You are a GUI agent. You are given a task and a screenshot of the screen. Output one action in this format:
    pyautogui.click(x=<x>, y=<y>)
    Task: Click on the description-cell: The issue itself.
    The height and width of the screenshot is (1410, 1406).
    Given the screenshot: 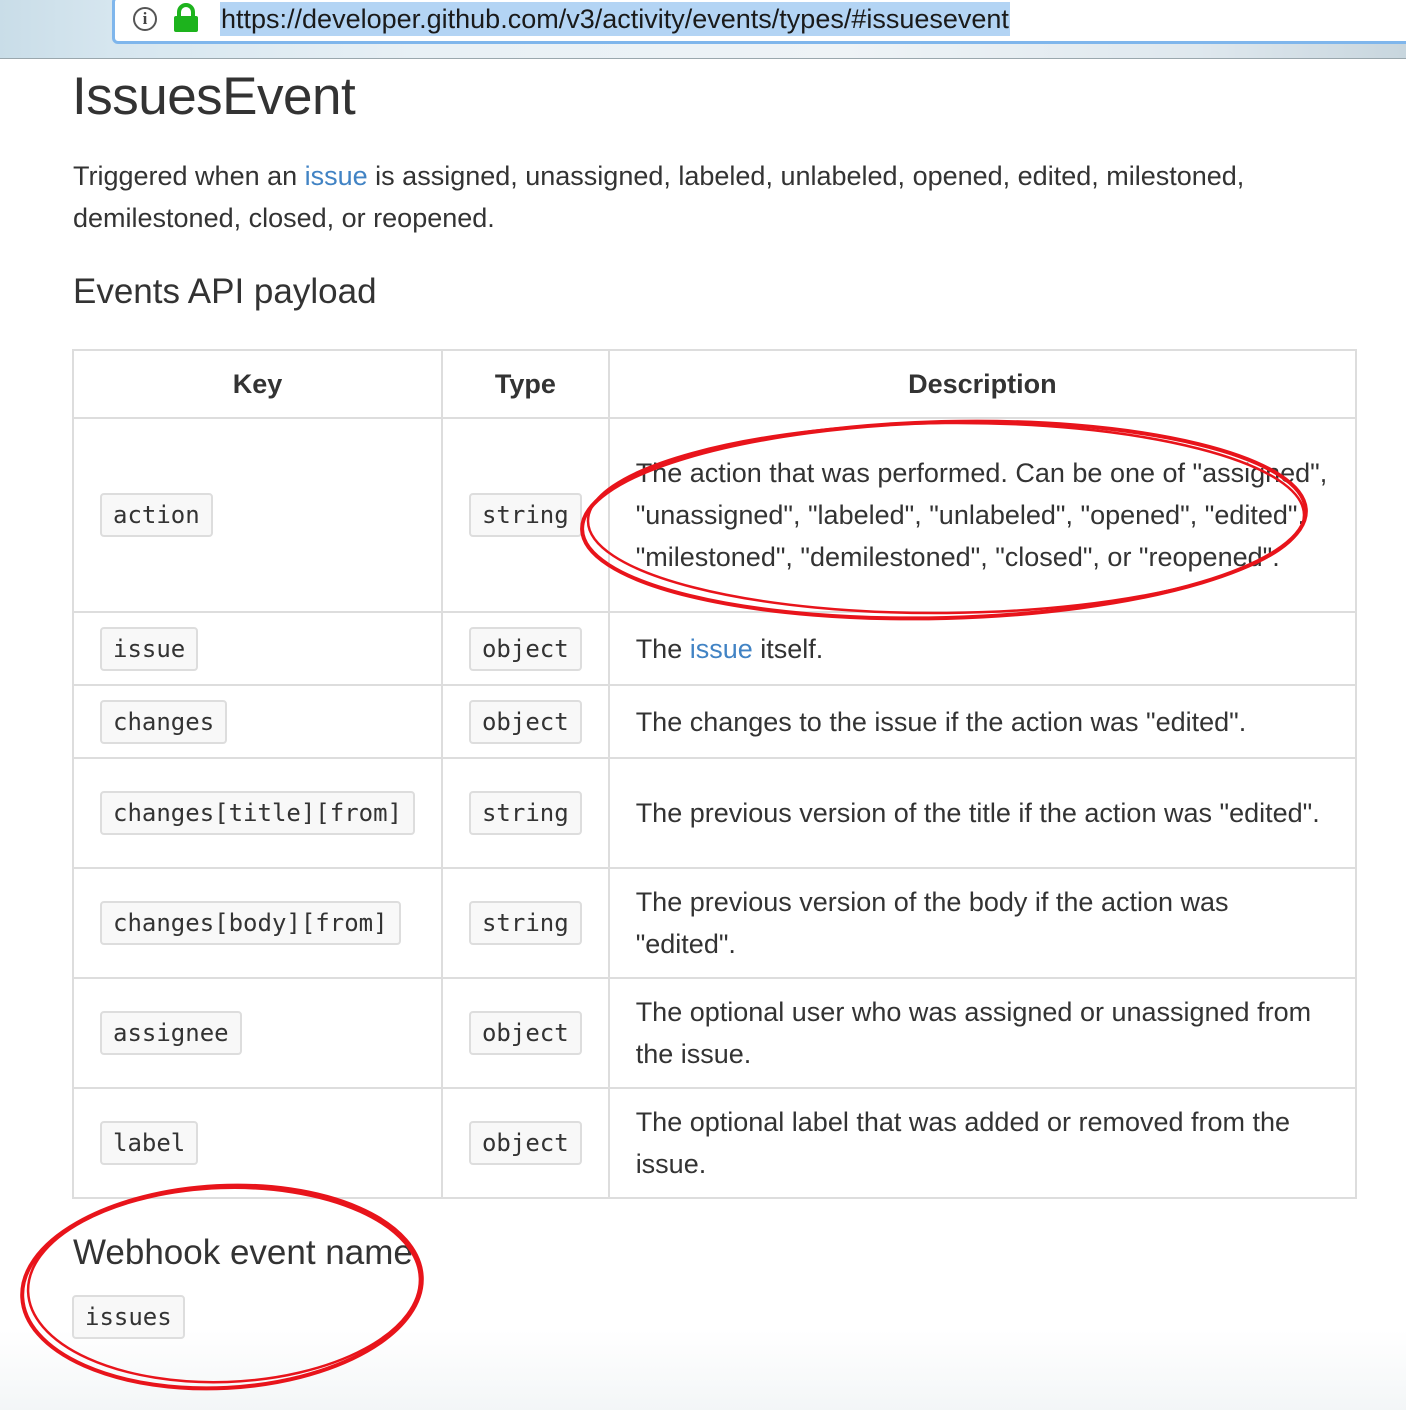 What is the action you would take?
    pyautogui.click(x=982, y=648)
    